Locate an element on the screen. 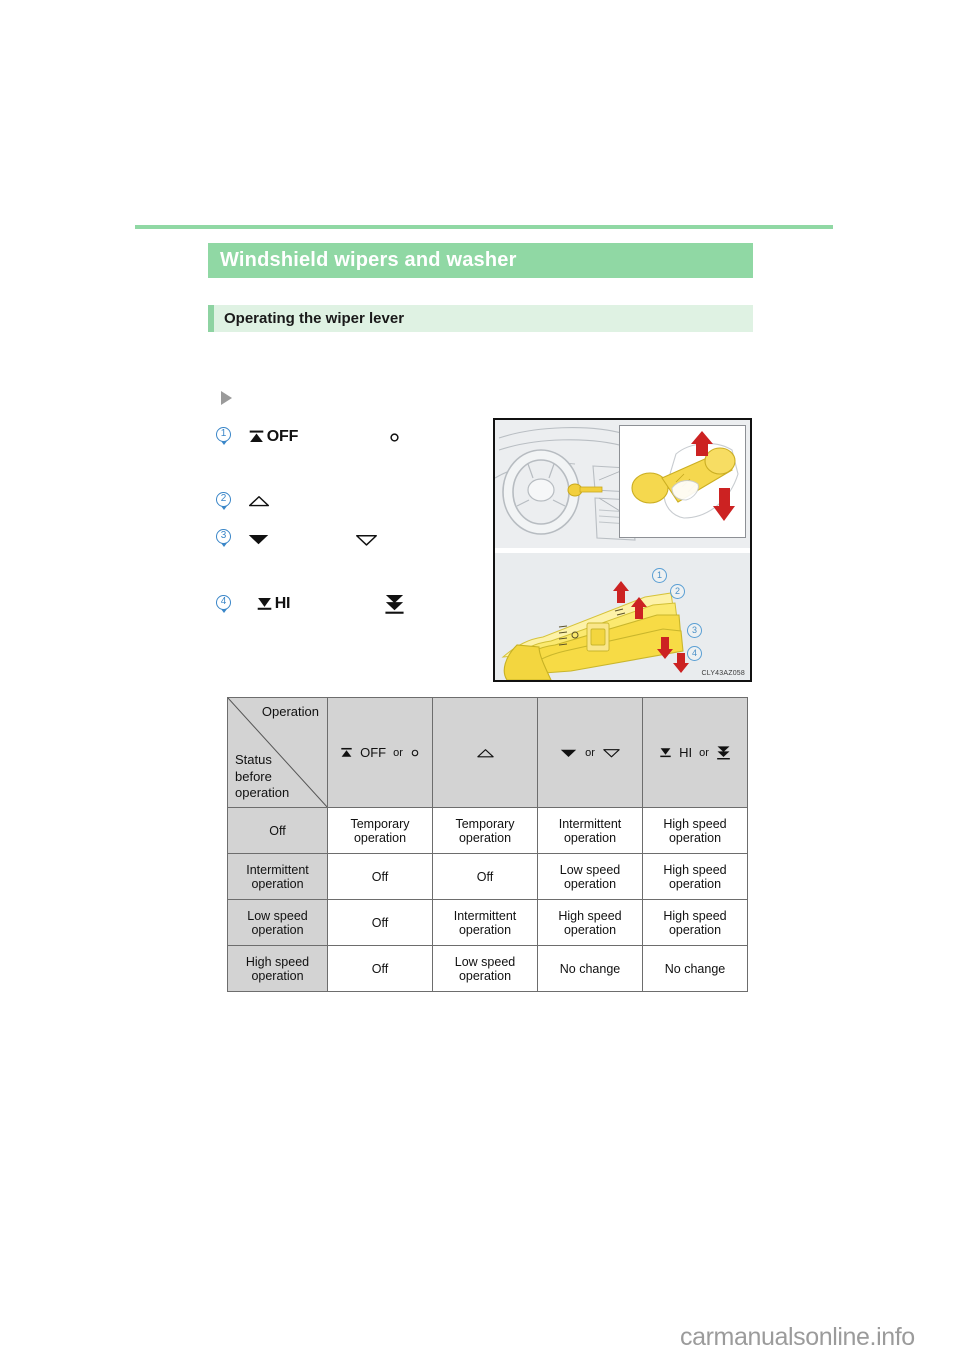 This screenshot has width=960, height=1358. column-header-off-label: OFF is located at coordinates (373, 752).